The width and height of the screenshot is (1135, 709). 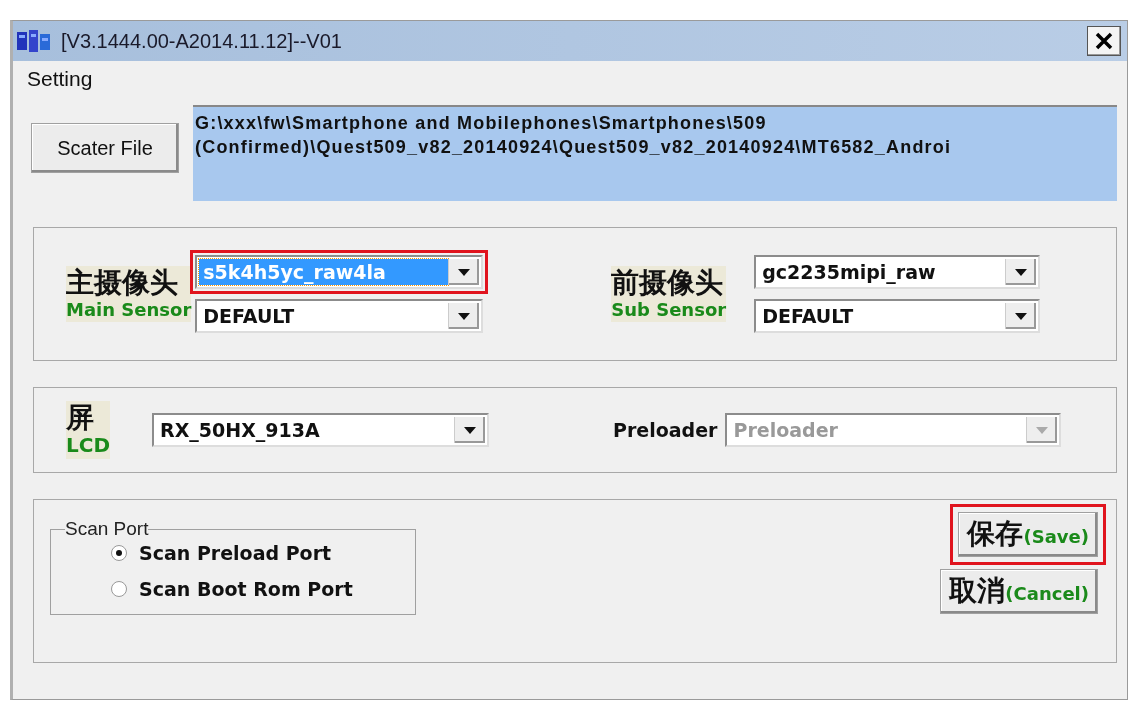 I want to click on scatter-file-button: Scater File, so click(x=105, y=148).